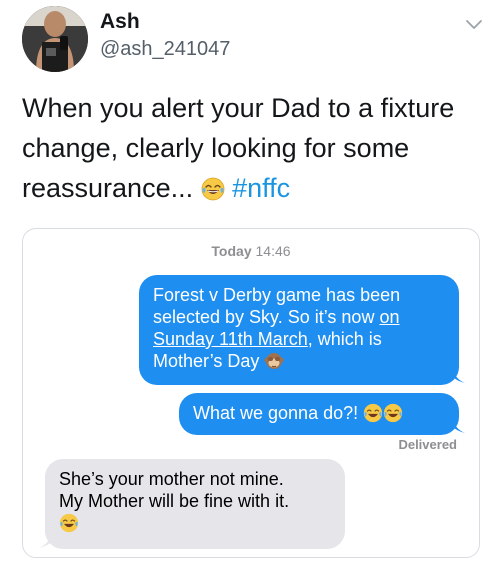 The width and height of the screenshot is (502, 565). Describe the element at coordinates (277, 295) in the screenshot. I see `message-line: Forest v Derby game has been` at that location.